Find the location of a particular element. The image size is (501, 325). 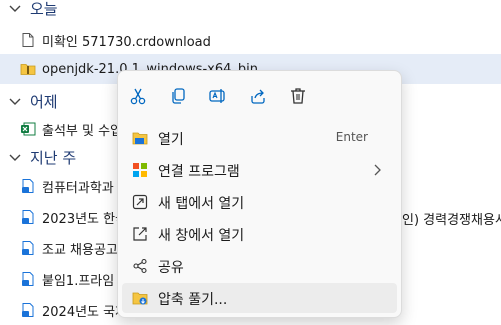

folder-open-icon is located at coordinates (140, 138).